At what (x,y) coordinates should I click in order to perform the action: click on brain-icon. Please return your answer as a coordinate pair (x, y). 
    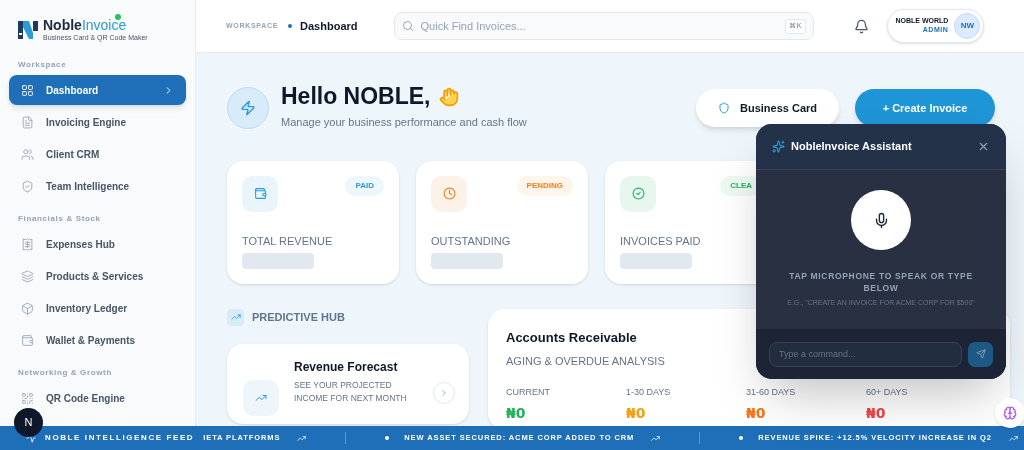
    Looking at the image, I should click on (1010, 413).